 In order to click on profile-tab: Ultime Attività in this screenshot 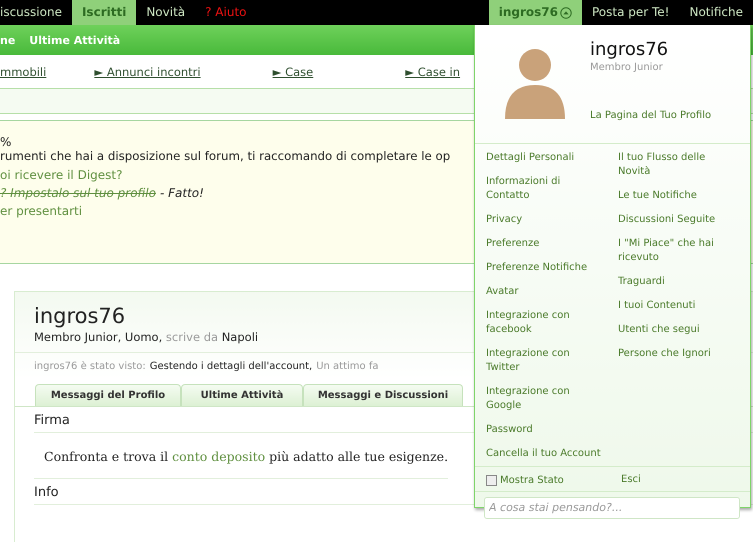, I will do `click(242, 395)`.